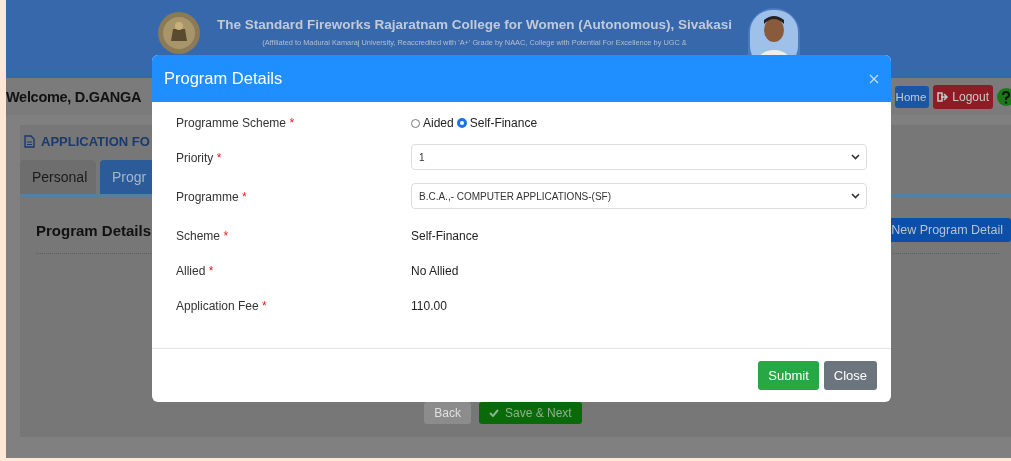  I want to click on radio-label: Aided, so click(438, 123).